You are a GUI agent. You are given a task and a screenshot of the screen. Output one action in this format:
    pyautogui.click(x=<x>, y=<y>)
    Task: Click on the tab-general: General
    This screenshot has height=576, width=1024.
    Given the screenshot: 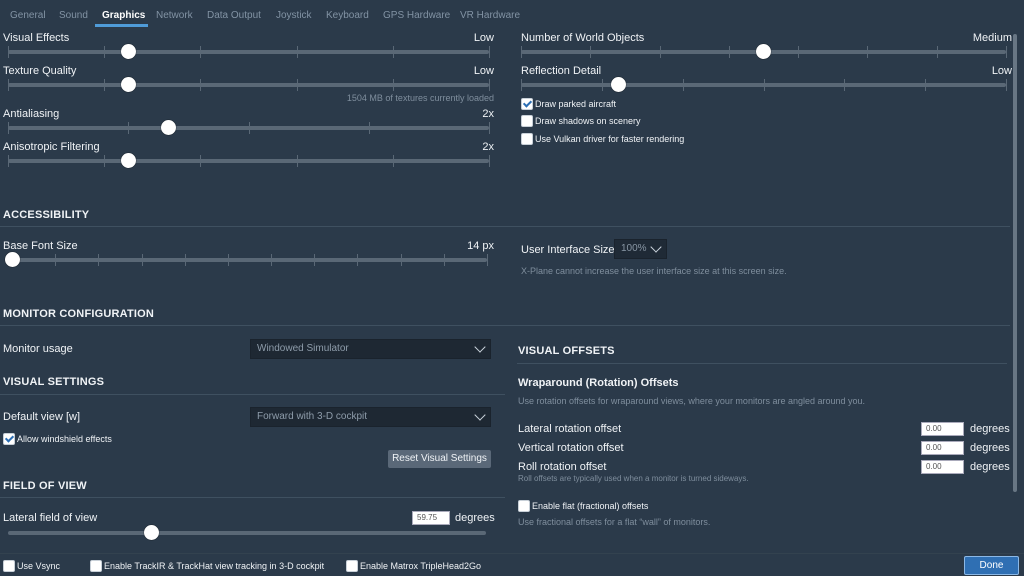 What is the action you would take?
    pyautogui.click(x=28, y=15)
    